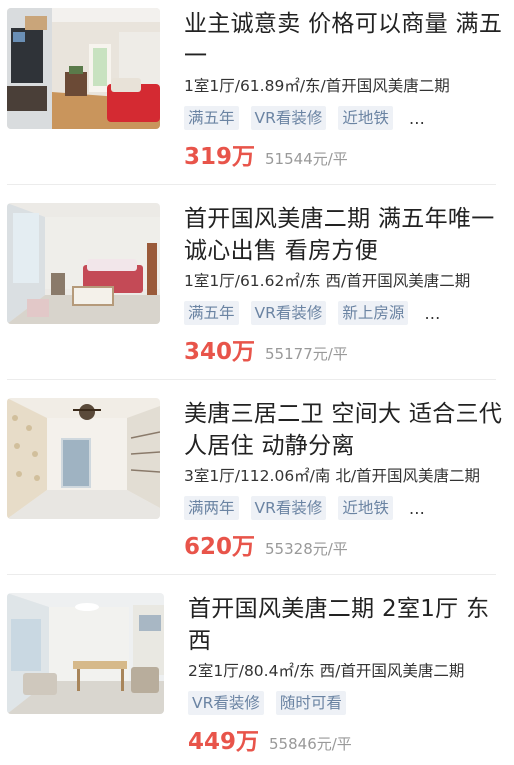 This screenshot has height=765, width=514. What do you see at coordinates (344, 430) in the screenshot?
I see `listing-title: 美唐三居二卫 空间大 适合三代人居住 动静分离` at bounding box center [344, 430].